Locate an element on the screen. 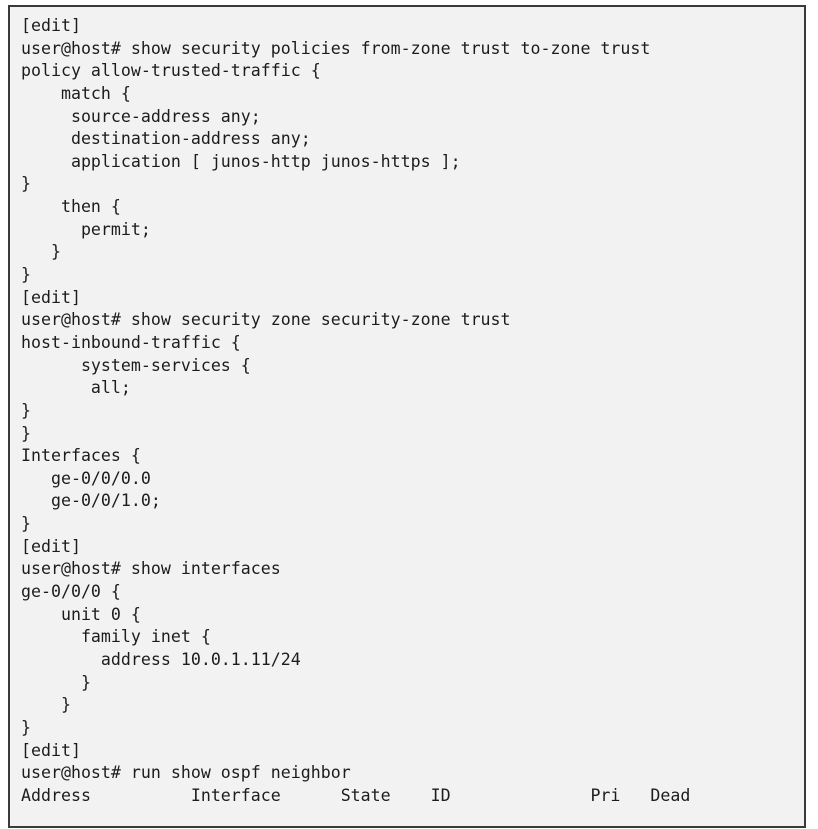 The image size is (818, 829). cli-line: source-address any; is located at coordinates (141, 116).